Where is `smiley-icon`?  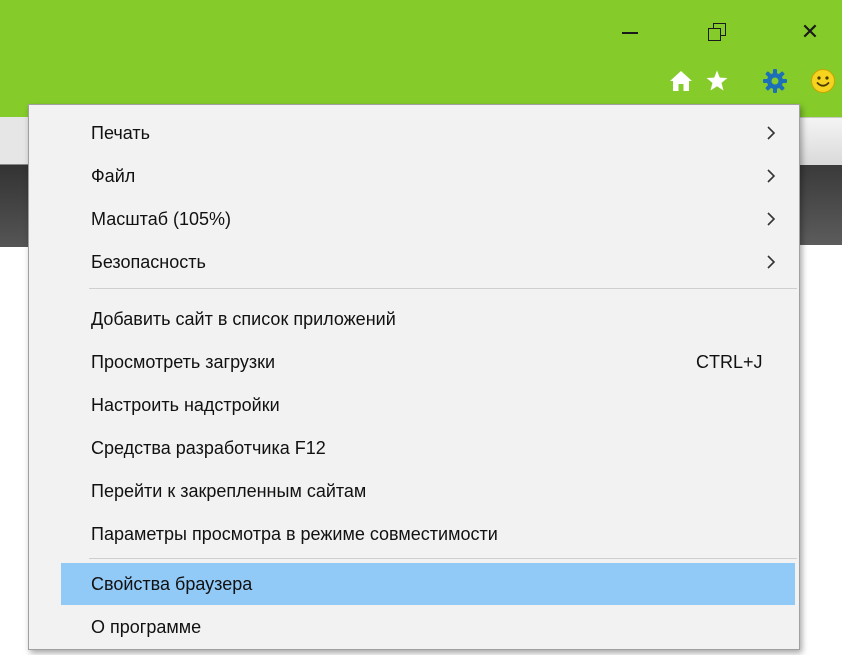
smiley-icon is located at coordinates (823, 81).